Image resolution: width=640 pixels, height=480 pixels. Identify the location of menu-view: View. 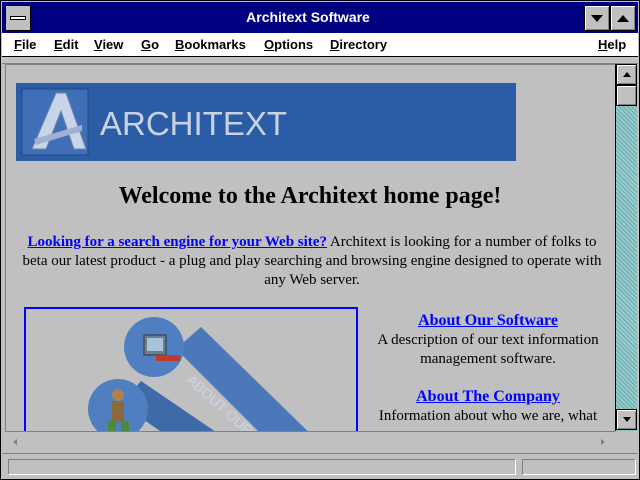
(108, 45).